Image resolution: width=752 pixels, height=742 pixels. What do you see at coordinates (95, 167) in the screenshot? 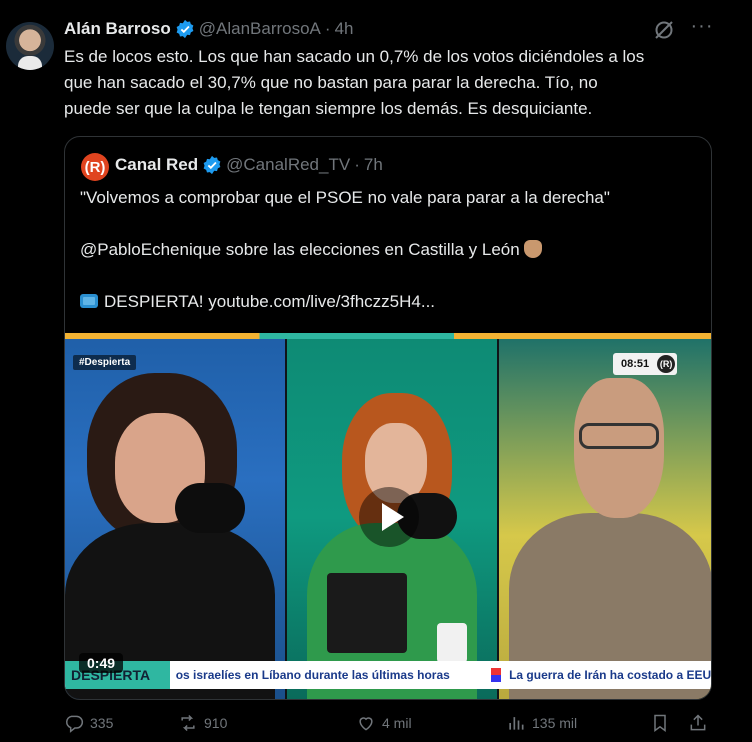
I see `quote-avatar: (R)` at bounding box center [95, 167].